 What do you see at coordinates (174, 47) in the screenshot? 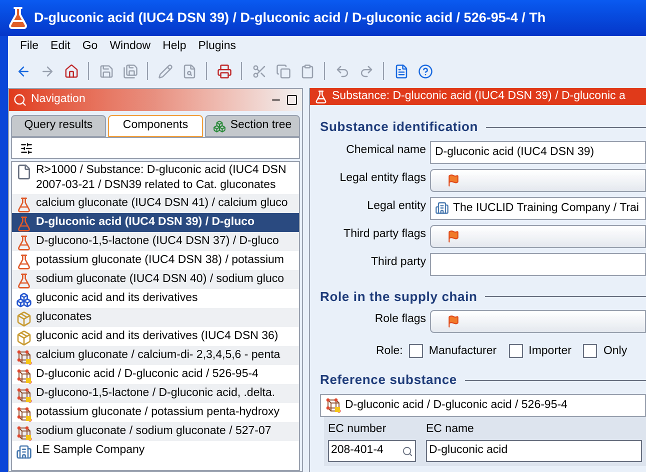
I see `menu-item: Help` at bounding box center [174, 47].